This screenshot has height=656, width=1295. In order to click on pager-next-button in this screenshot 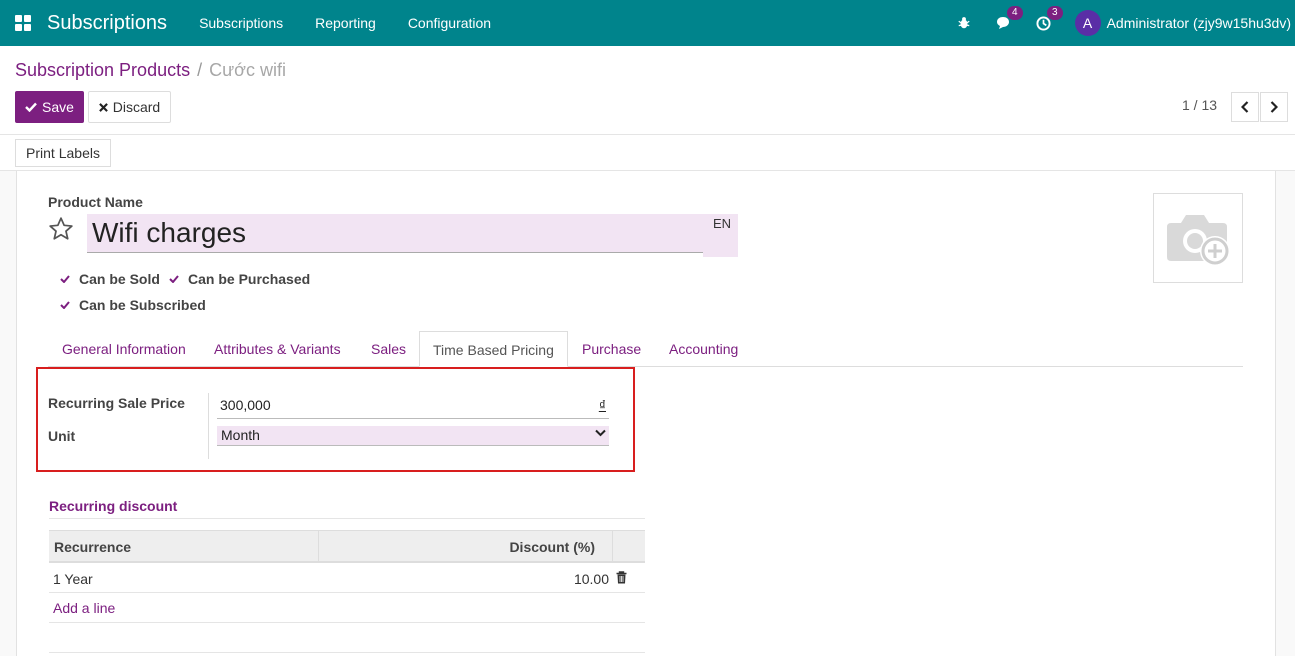, I will do `click(1274, 107)`.